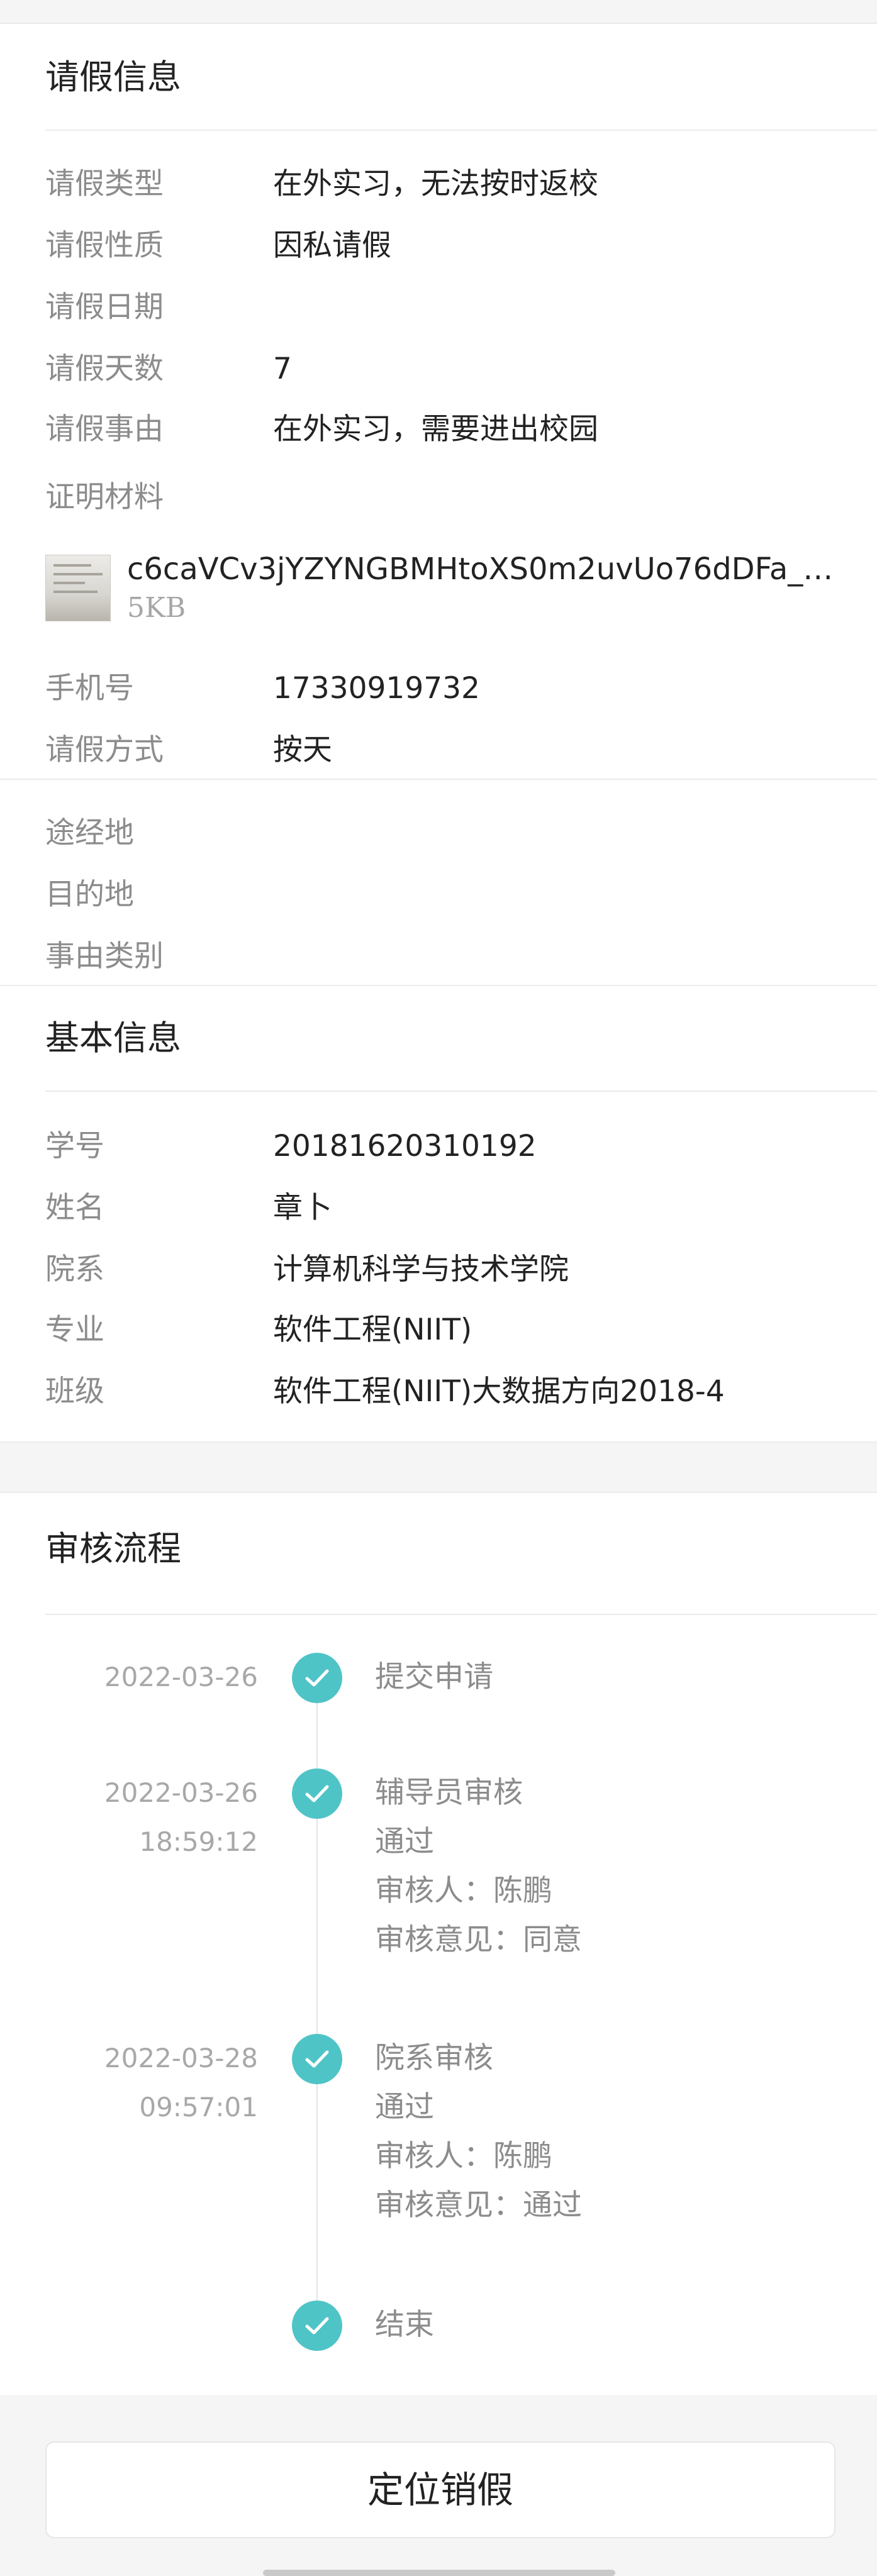 The width and height of the screenshot is (877, 2576). Describe the element at coordinates (104, 184) in the screenshot. I see `leave-type-label: 请假类型` at that location.